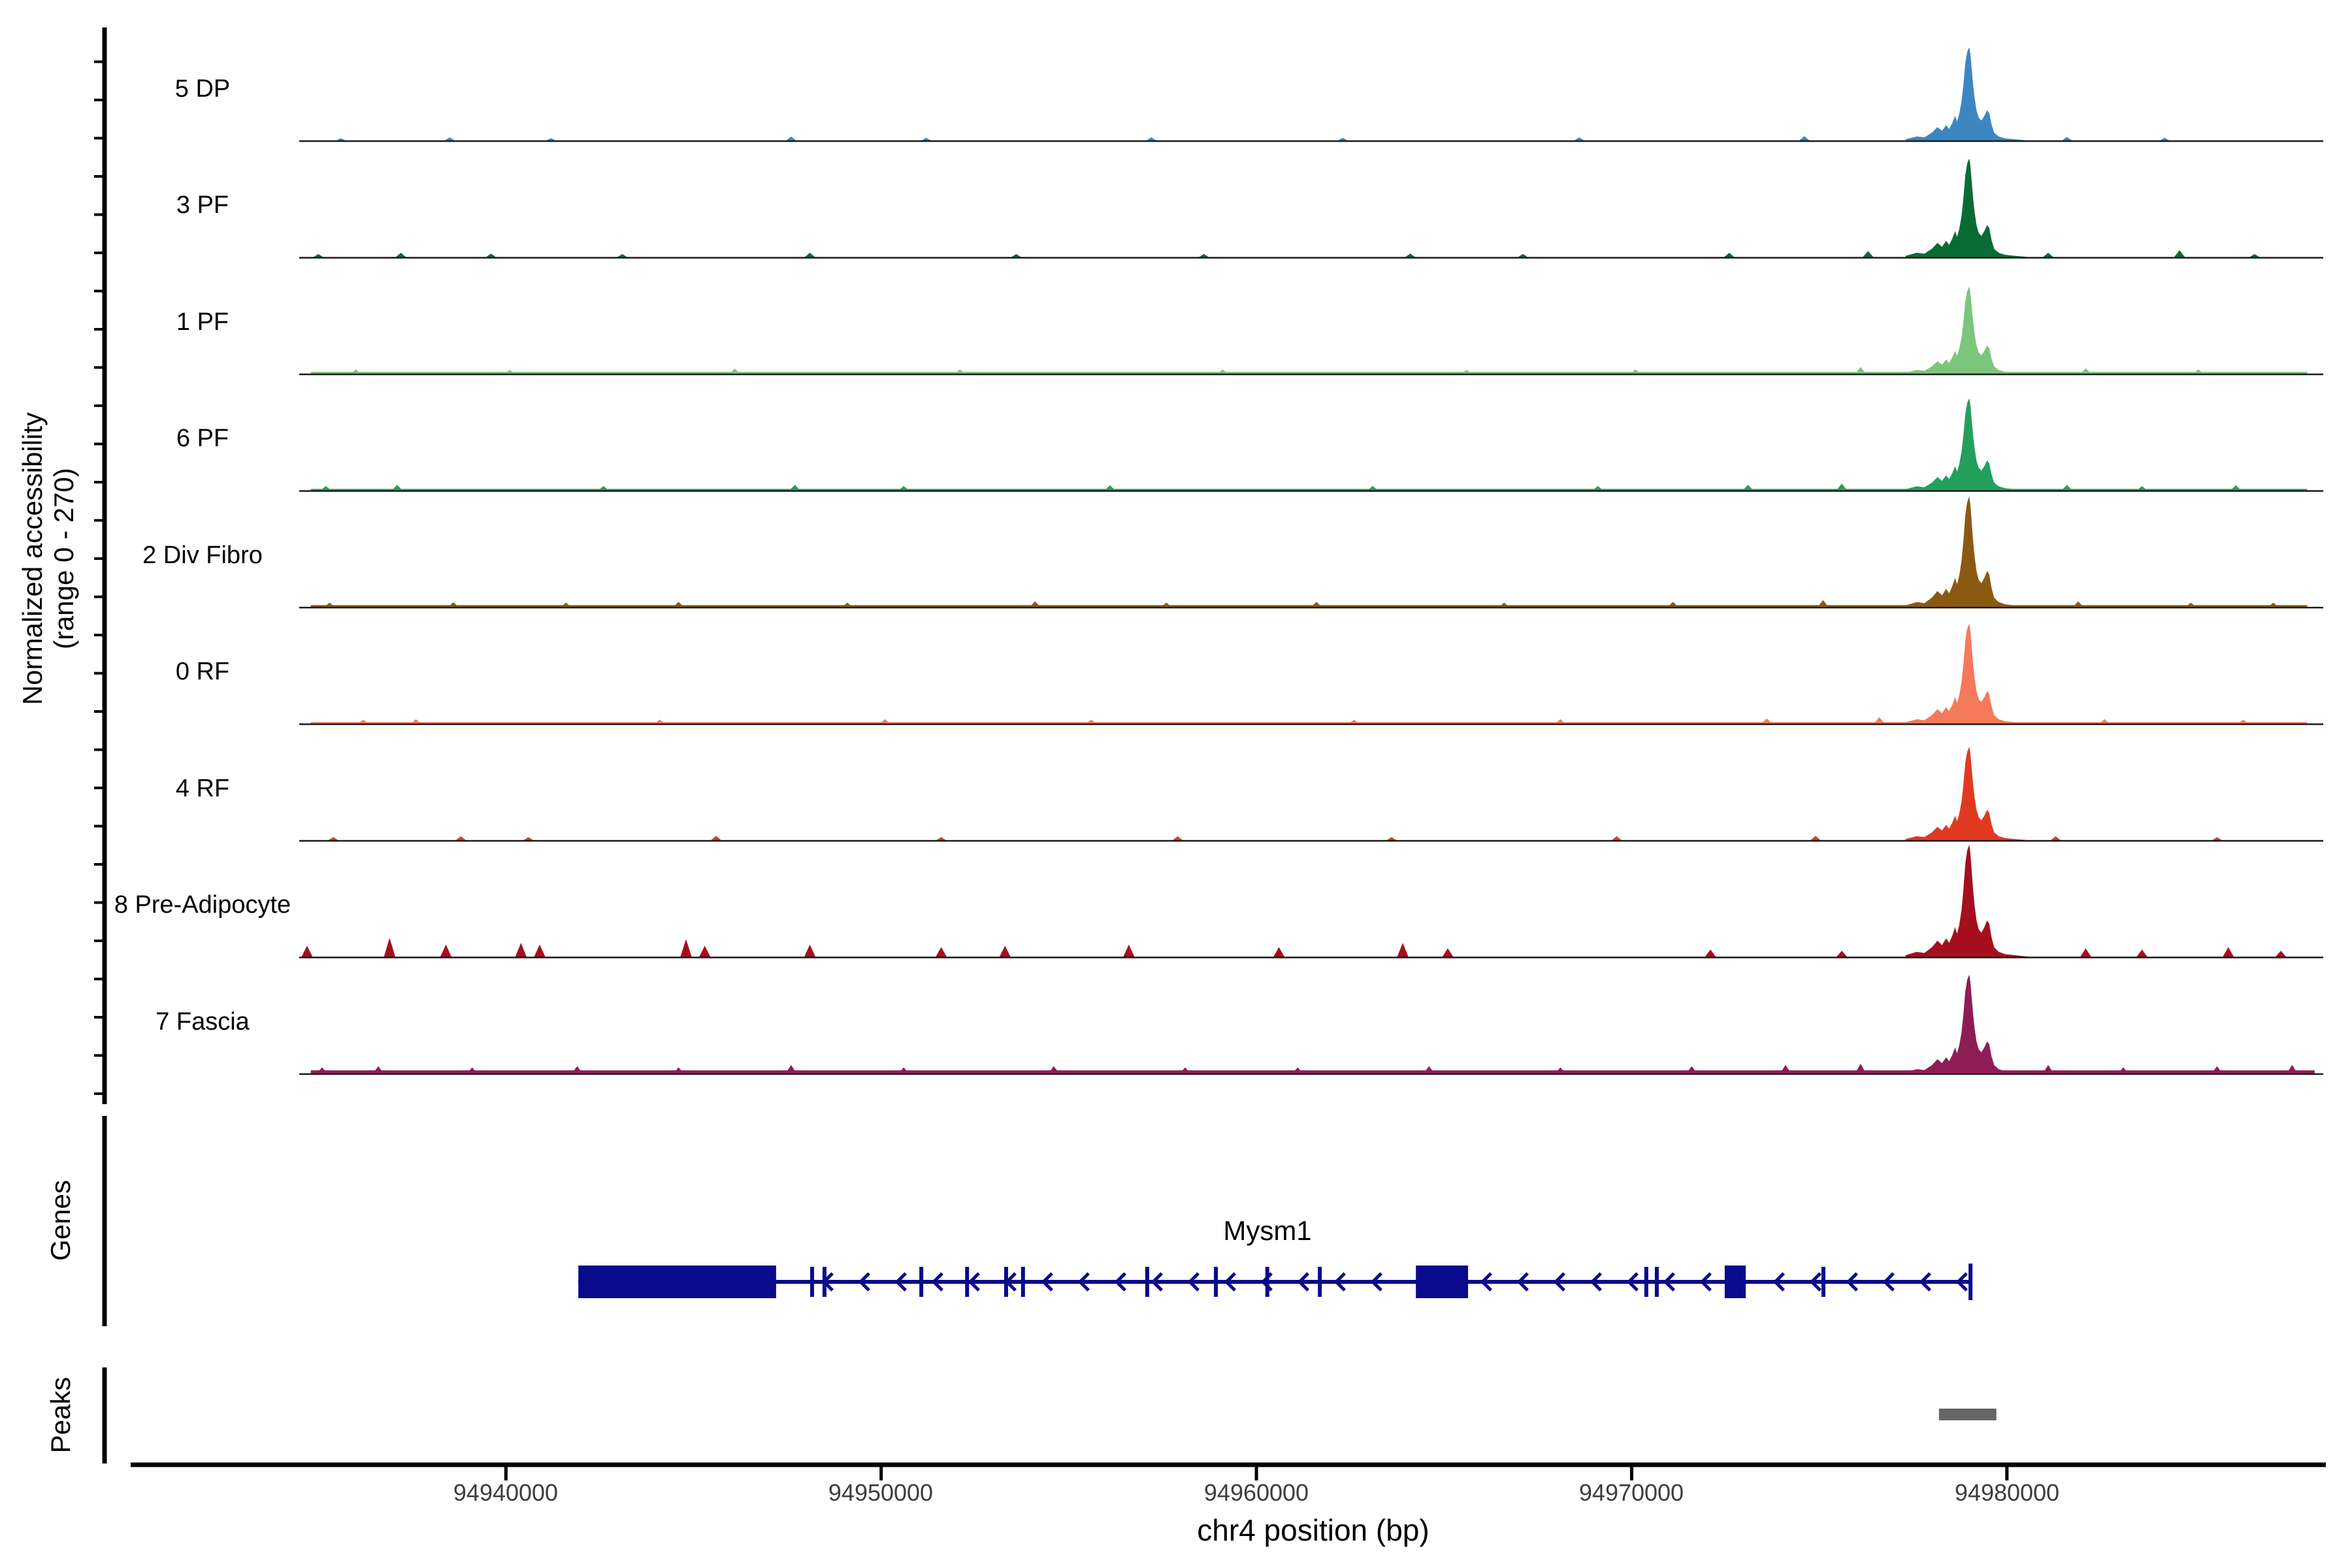  What do you see at coordinates (202, 788) in the screenshot?
I see `track-label-4-rf: 4 RF` at bounding box center [202, 788].